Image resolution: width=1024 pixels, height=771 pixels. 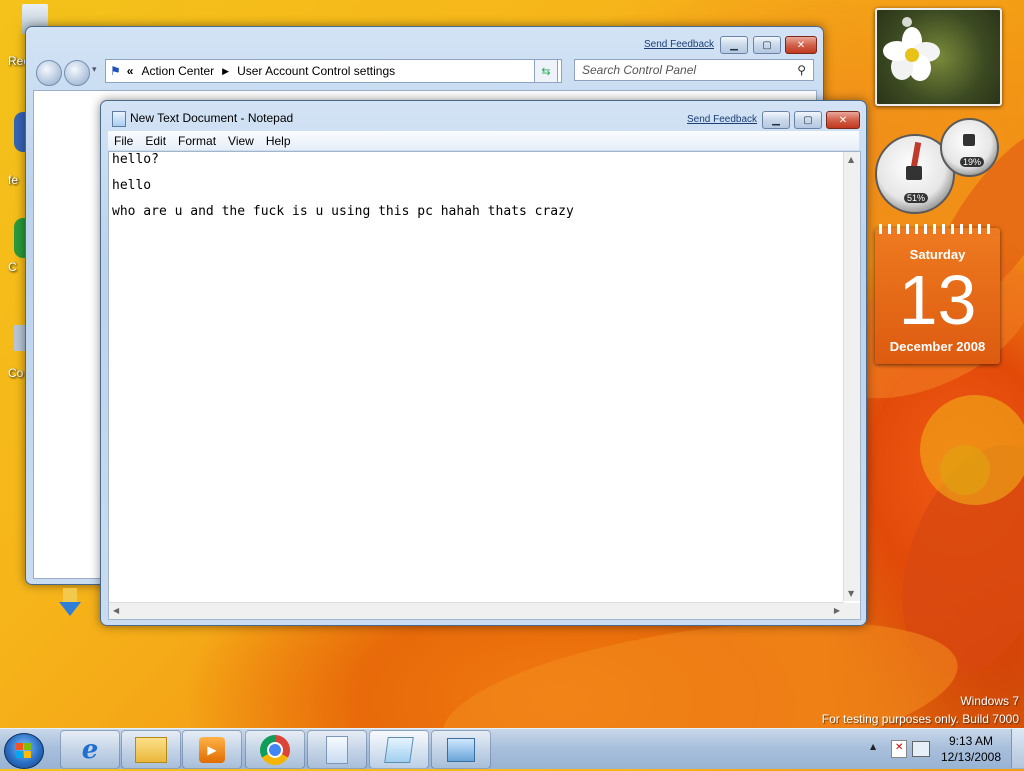 What do you see at coordinates (16, 373) in the screenshot?
I see `computer-label: Co` at bounding box center [16, 373].